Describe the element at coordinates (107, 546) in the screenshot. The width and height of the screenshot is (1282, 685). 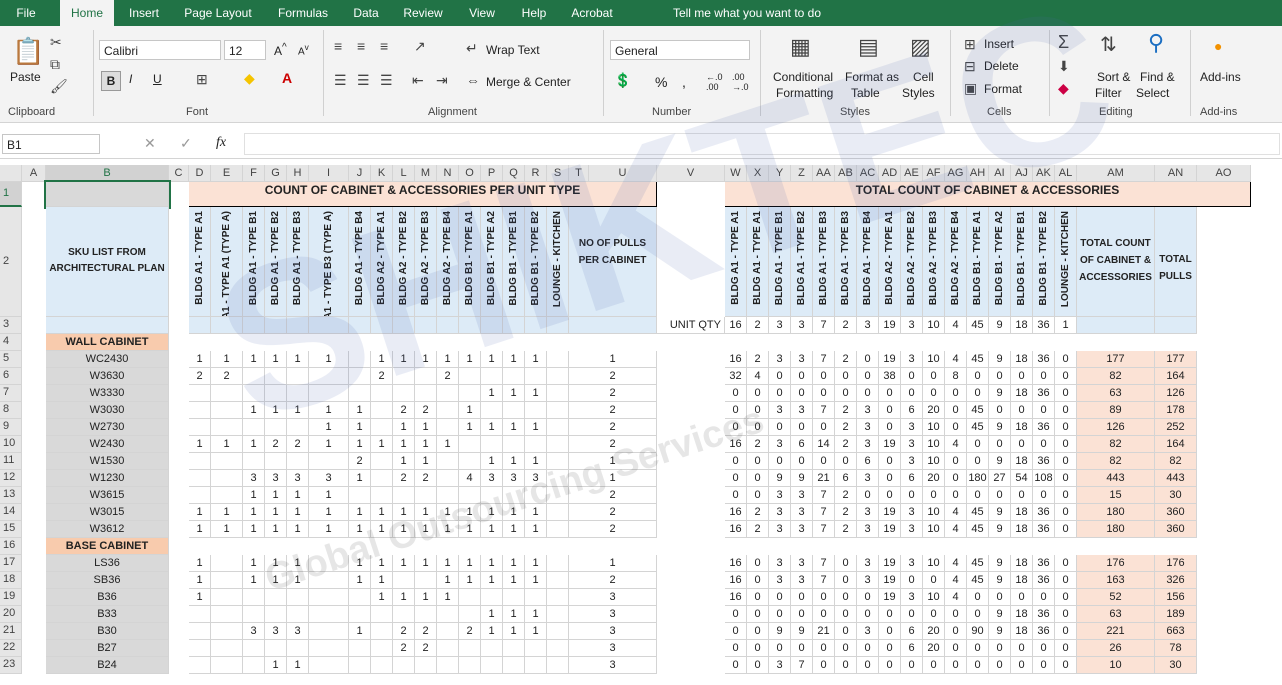
I see `category-header: BASE CABINET` at that location.